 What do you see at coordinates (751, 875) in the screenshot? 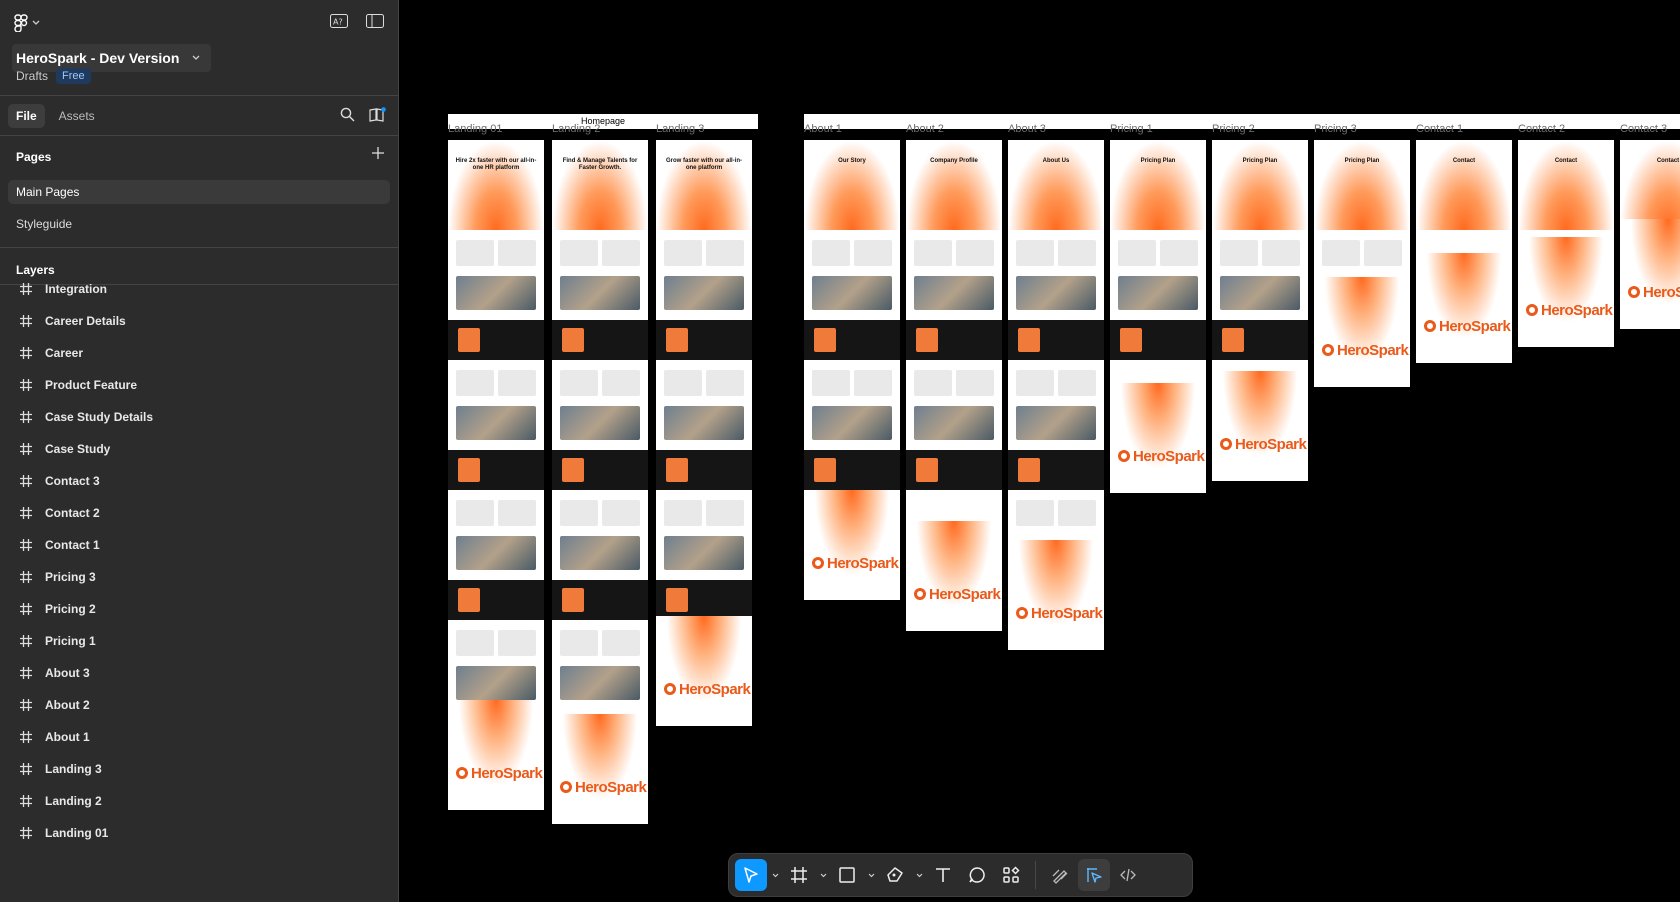
I see `move-tool-button` at bounding box center [751, 875].